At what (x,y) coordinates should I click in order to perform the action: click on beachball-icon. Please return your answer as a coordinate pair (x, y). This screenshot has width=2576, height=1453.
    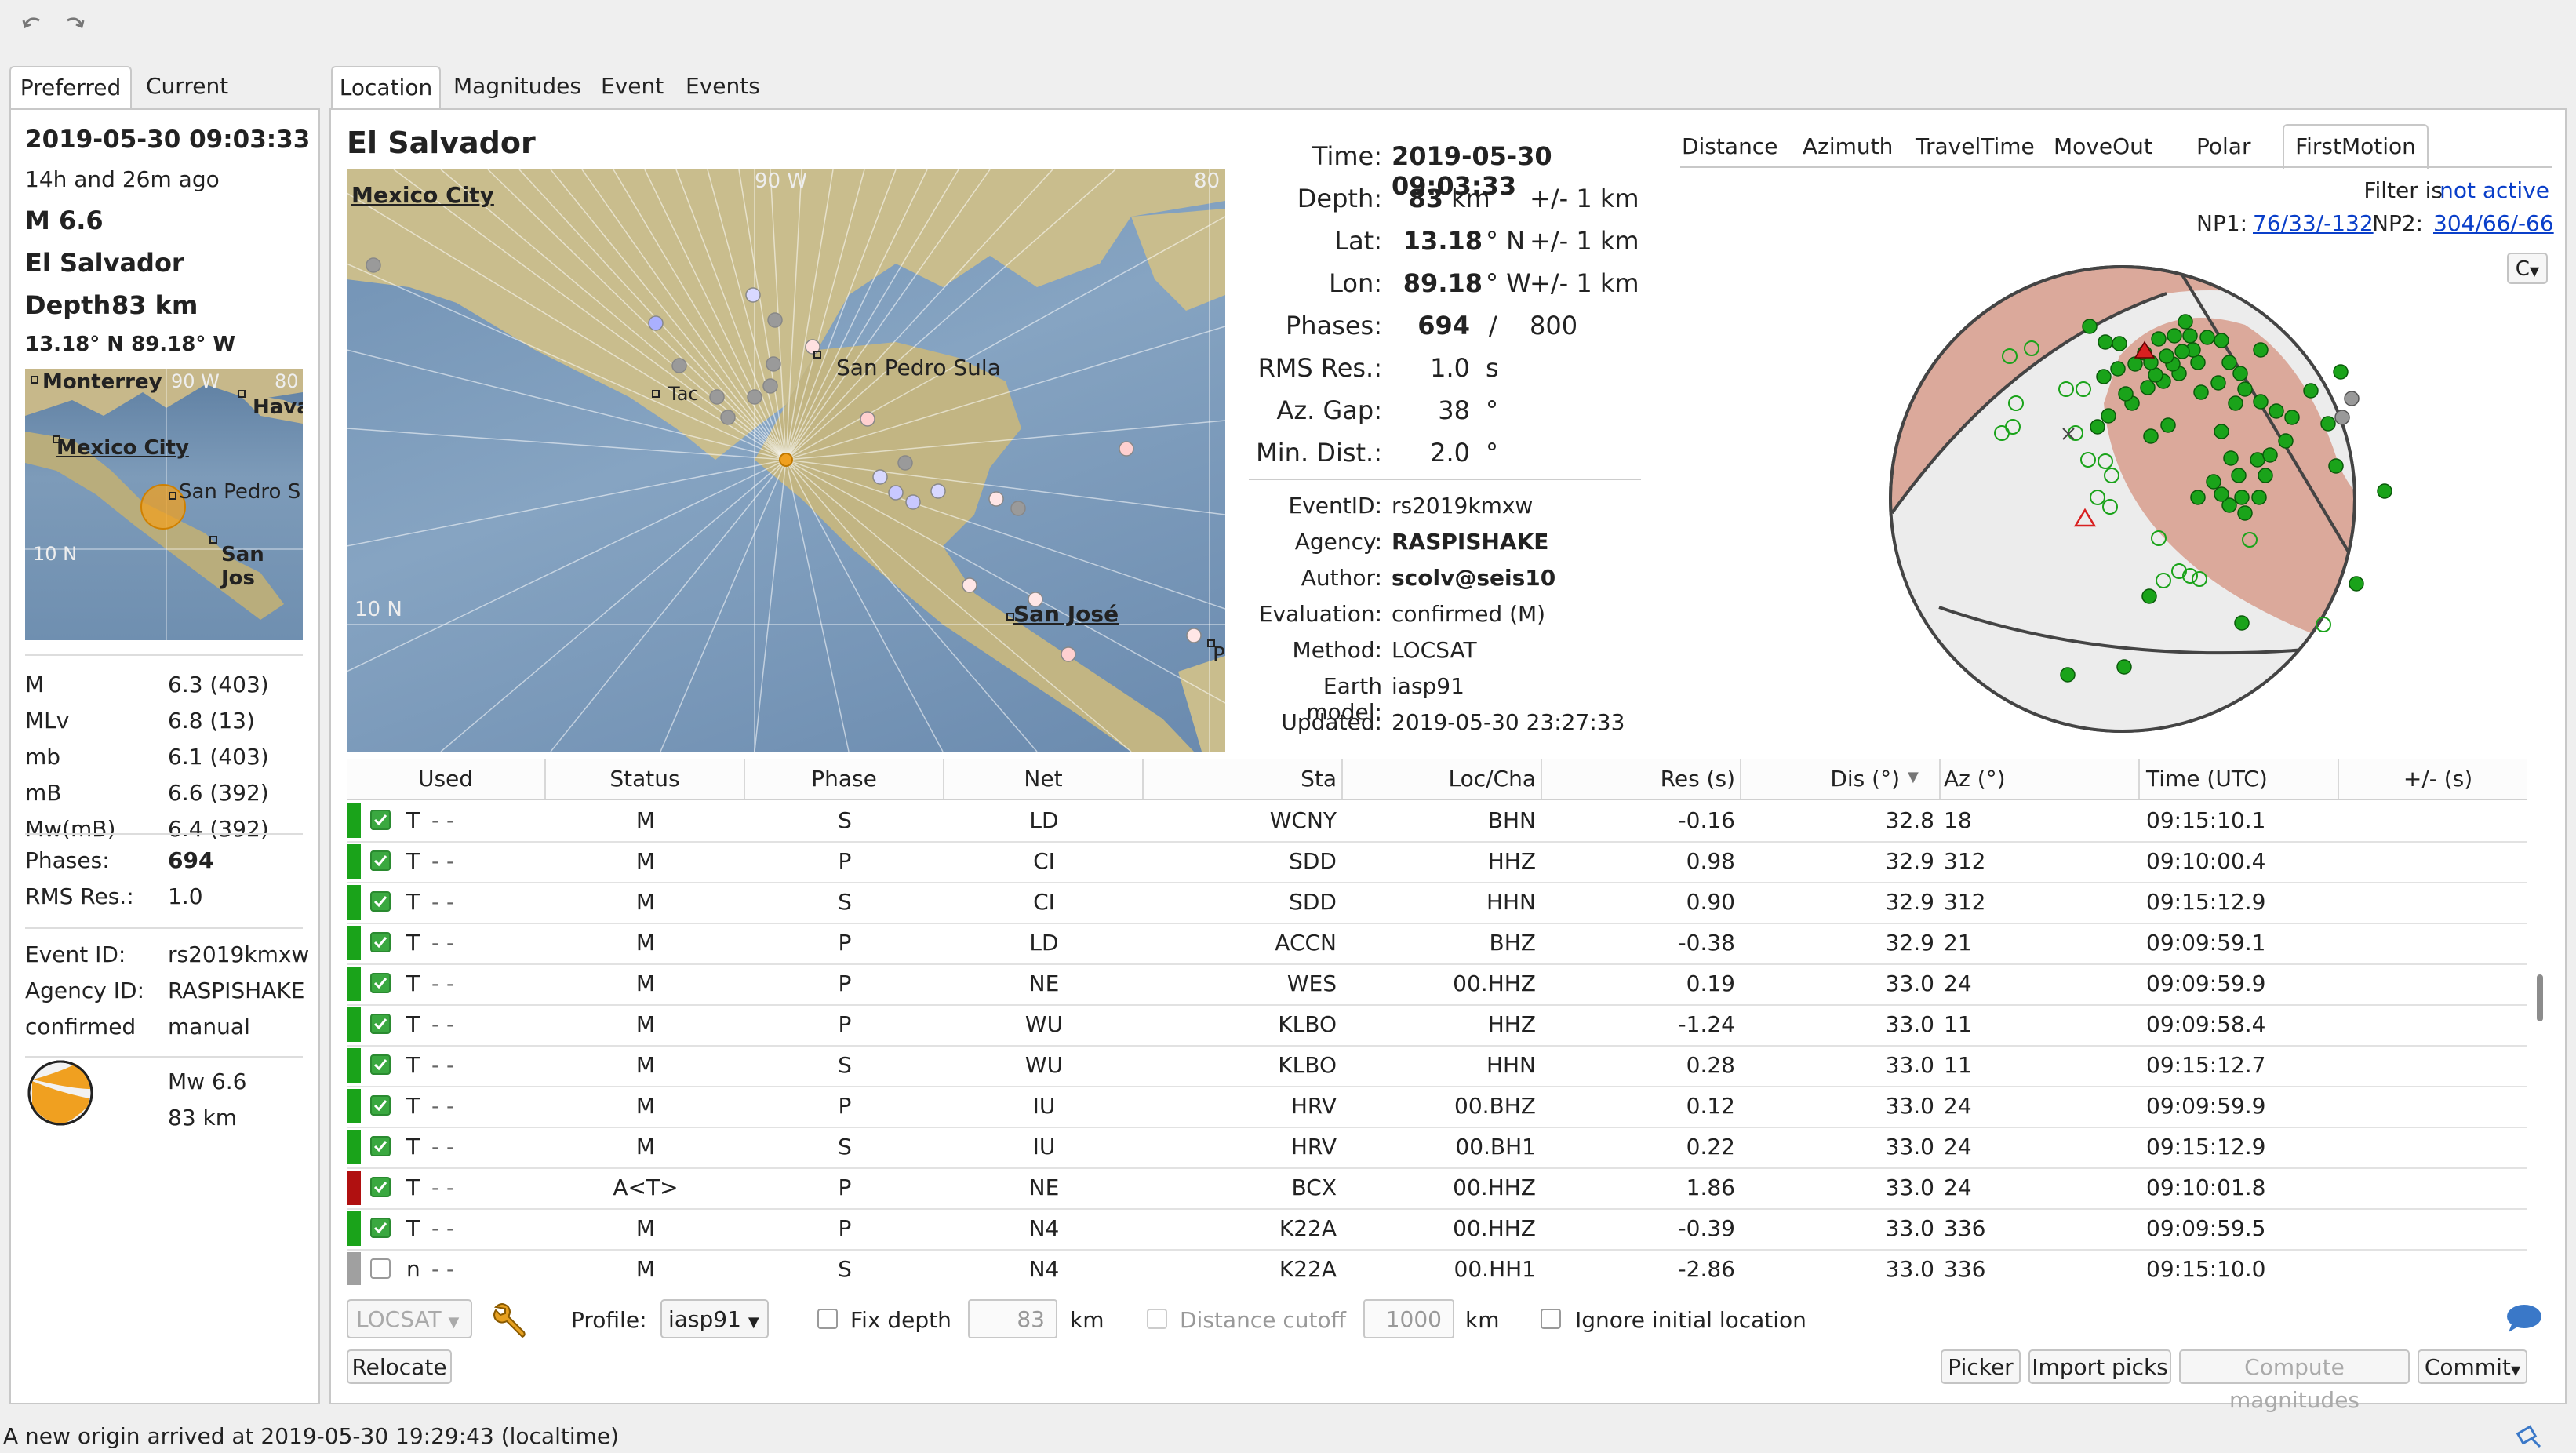
    Looking at the image, I should click on (61, 1093).